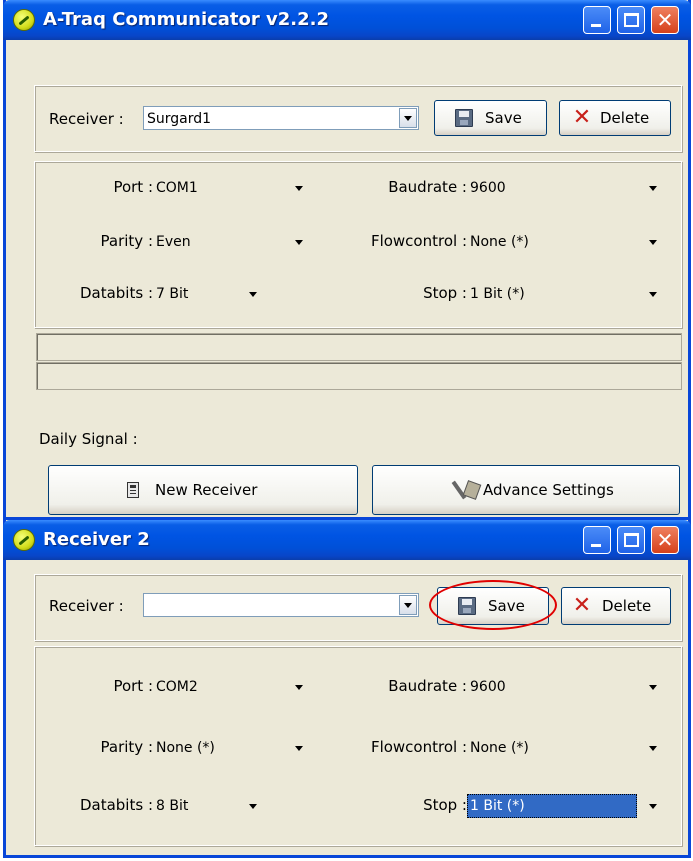 This screenshot has height=861, width=693. What do you see at coordinates (347, 20) in the screenshot?
I see `main-window-titlebar: A-Traq Communicator v2.2.2 ✕` at bounding box center [347, 20].